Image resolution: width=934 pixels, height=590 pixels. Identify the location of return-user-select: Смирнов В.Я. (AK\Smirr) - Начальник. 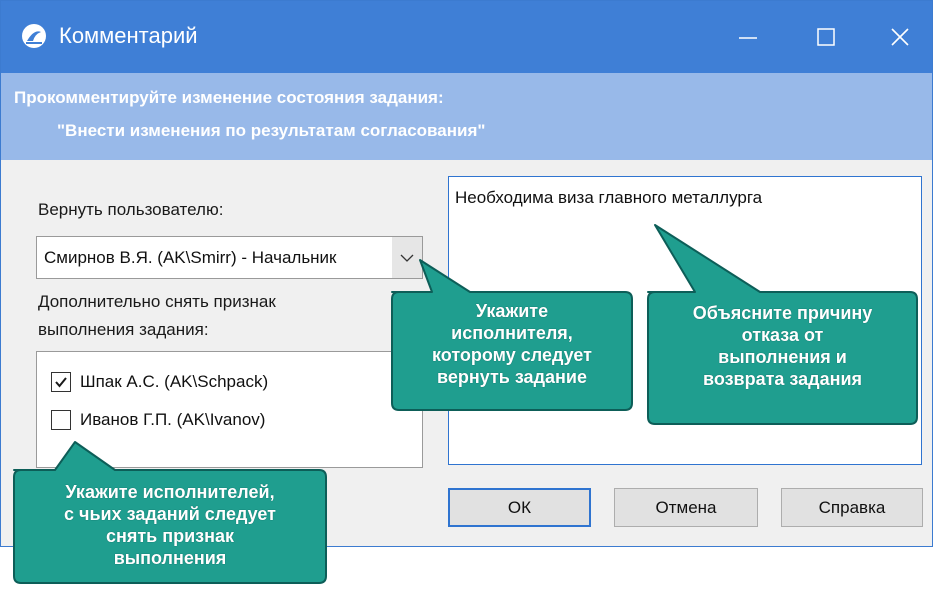
(229, 257).